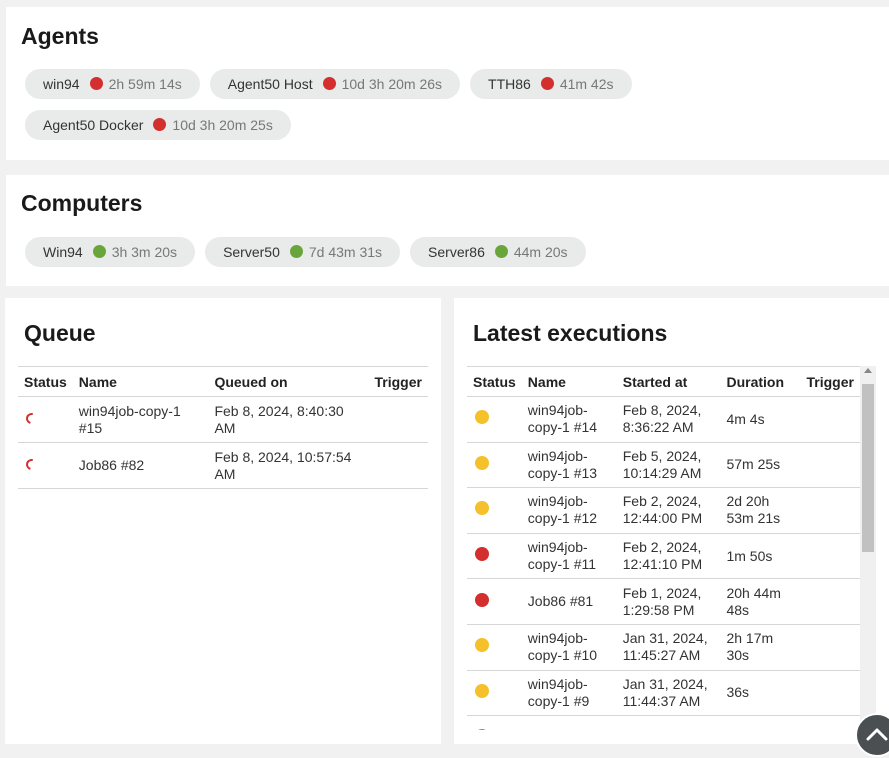 This screenshot has width=889, height=758. I want to click on agent-duration: 10d 3h 20m 26s, so click(392, 84).